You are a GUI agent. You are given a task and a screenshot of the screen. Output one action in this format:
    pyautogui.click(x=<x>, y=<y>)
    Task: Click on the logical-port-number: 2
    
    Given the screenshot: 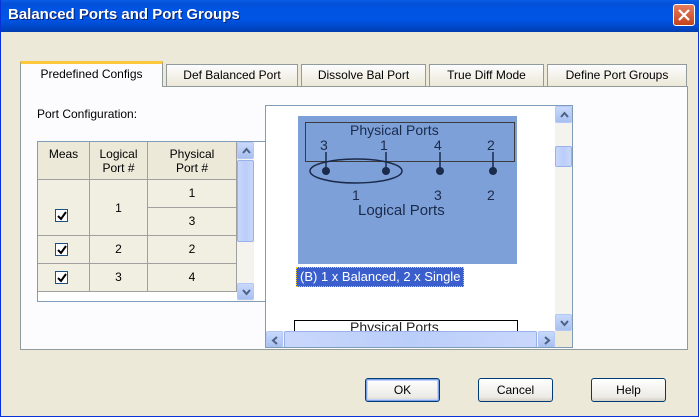 What is the action you would take?
    pyautogui.click(x=491, y=195)
    